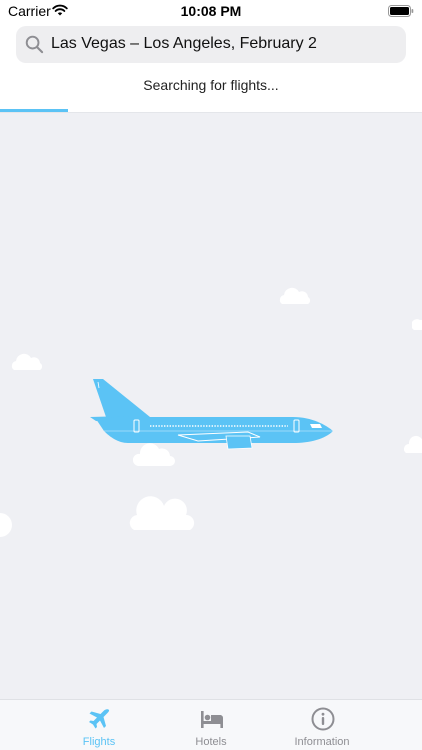 Image resolution: width=422 pixels, height=750 pixels. Describe the element at coordinates (401, 11) in the screenshot. I see `battery-icon` at that location.